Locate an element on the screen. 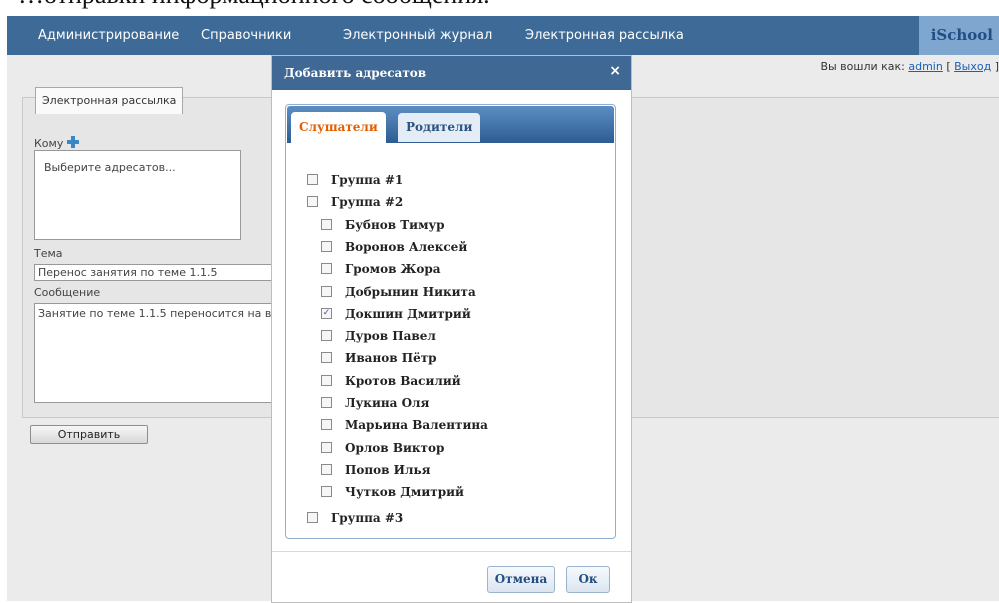  student-row: Иванов Пётр is located at coordinates (379, 358).